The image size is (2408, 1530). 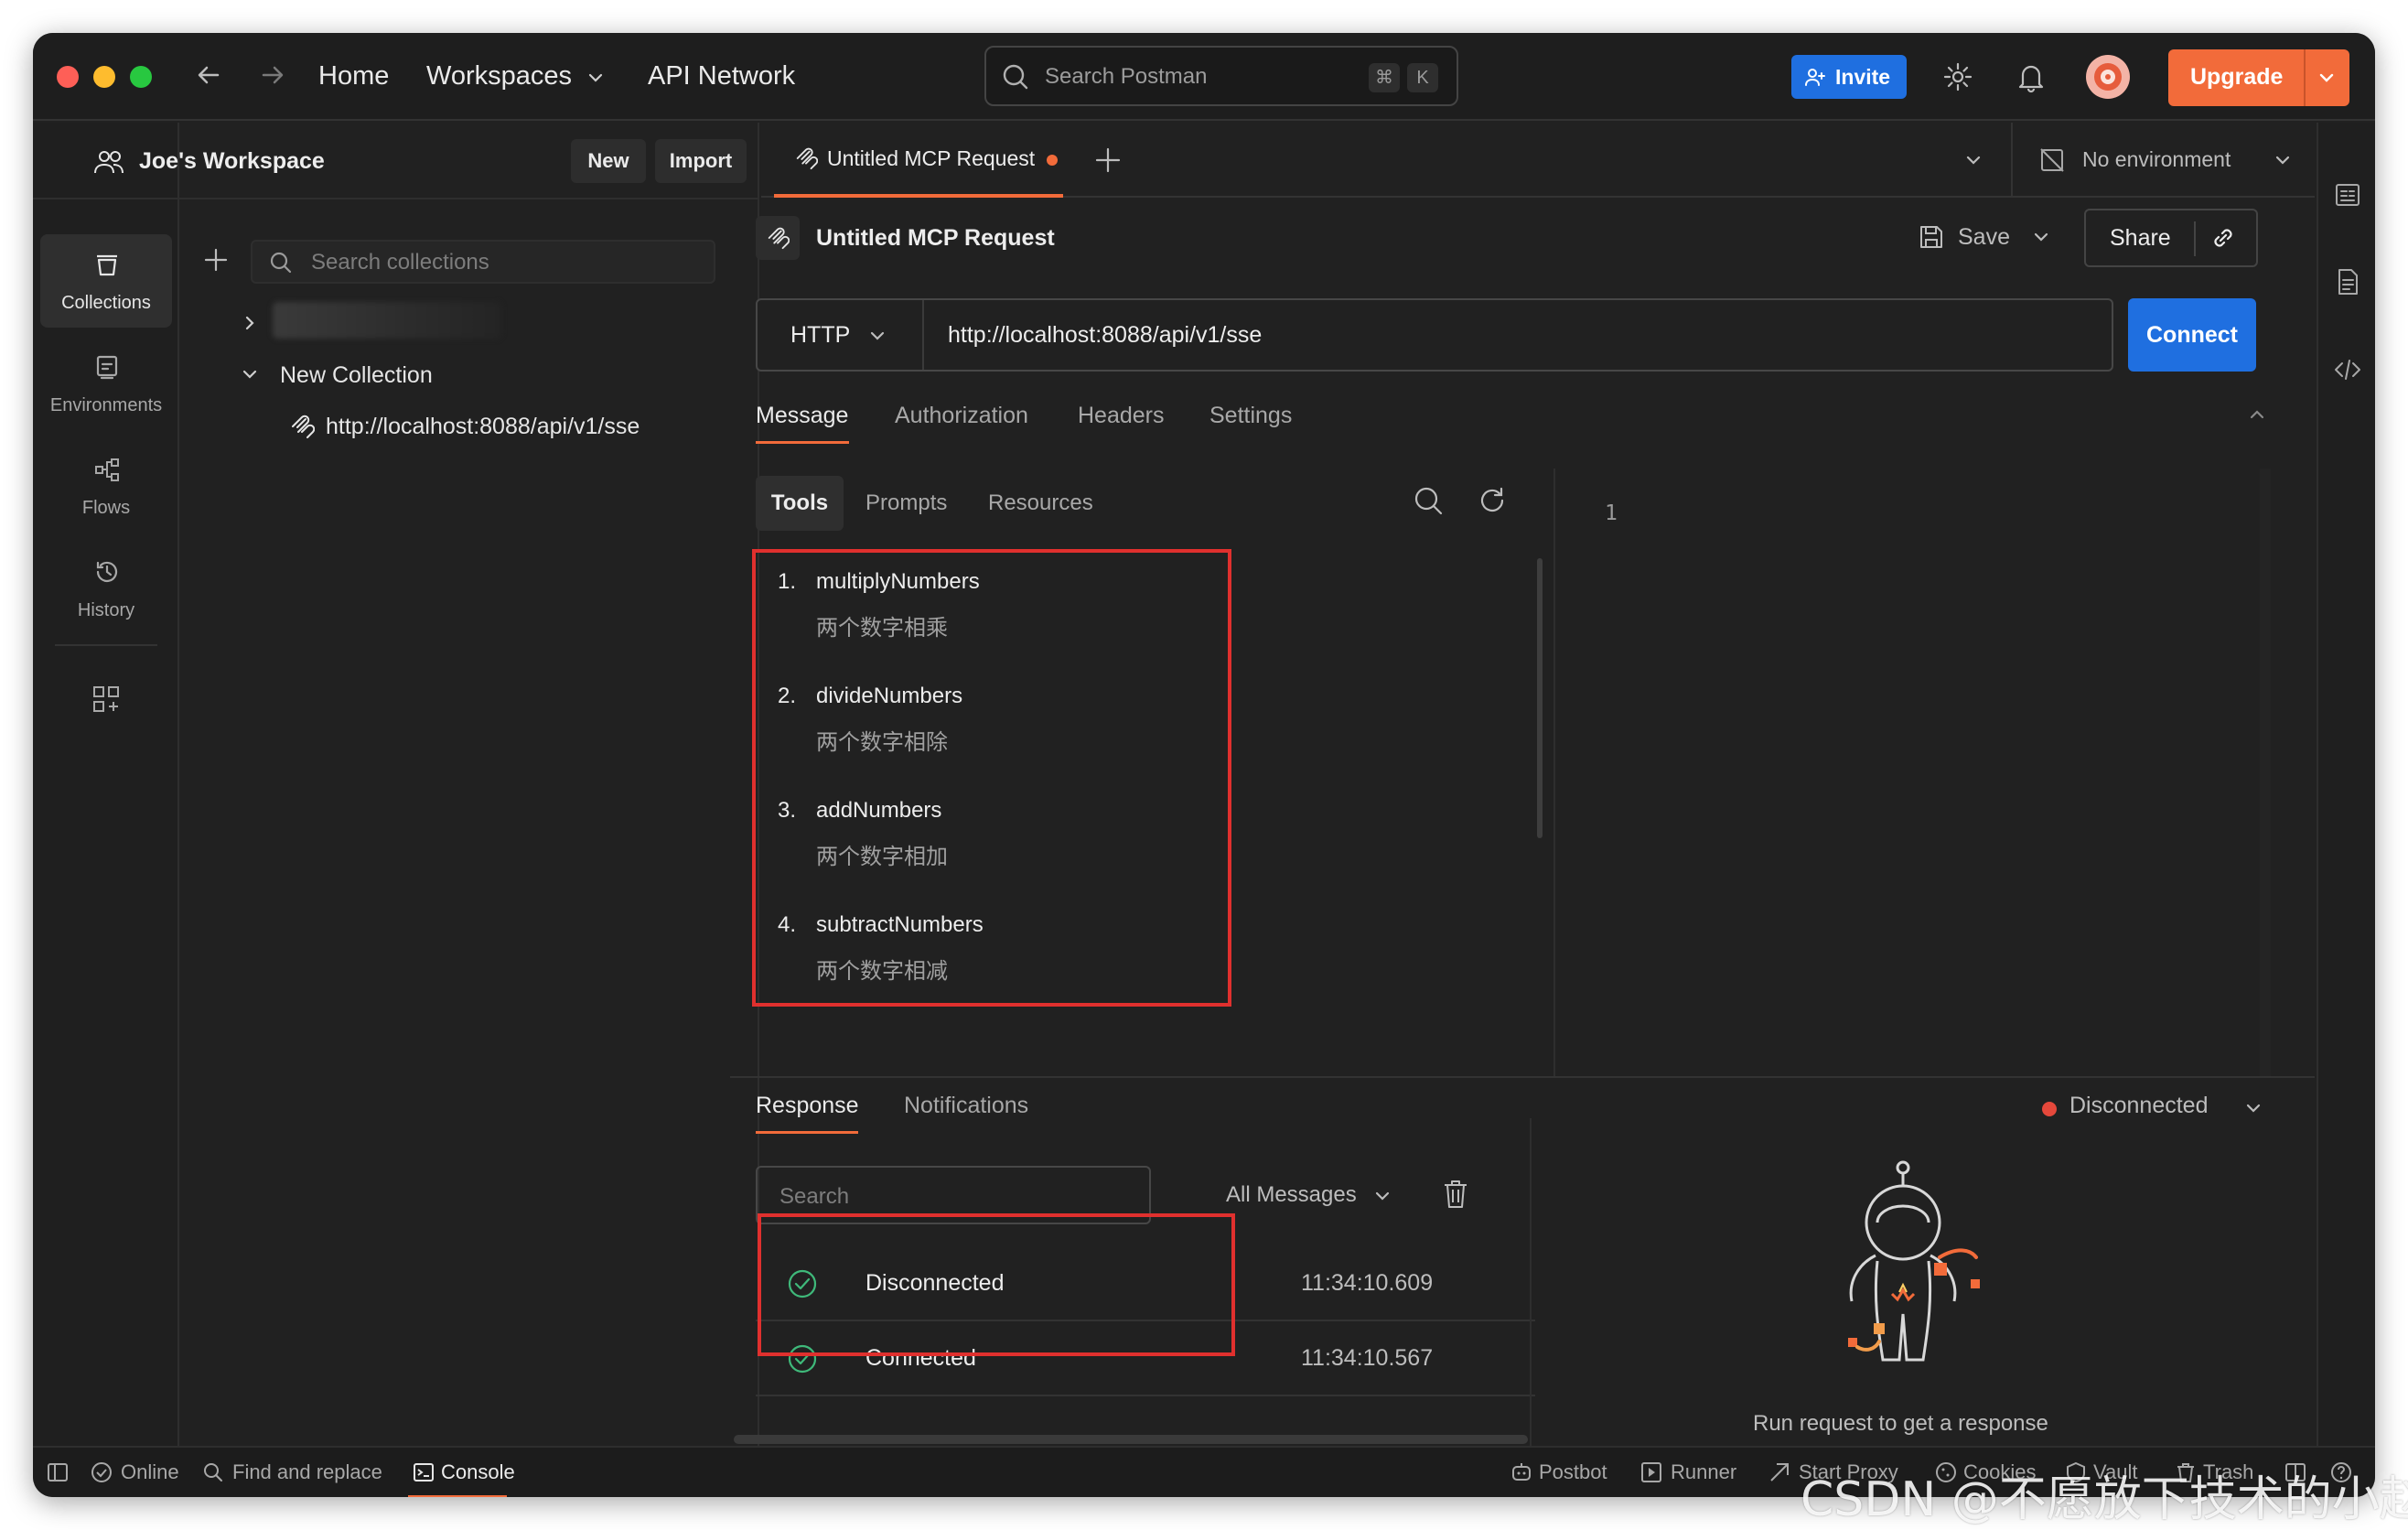 I want to click on connect-button: Connect, so click(x=2192, y=335).